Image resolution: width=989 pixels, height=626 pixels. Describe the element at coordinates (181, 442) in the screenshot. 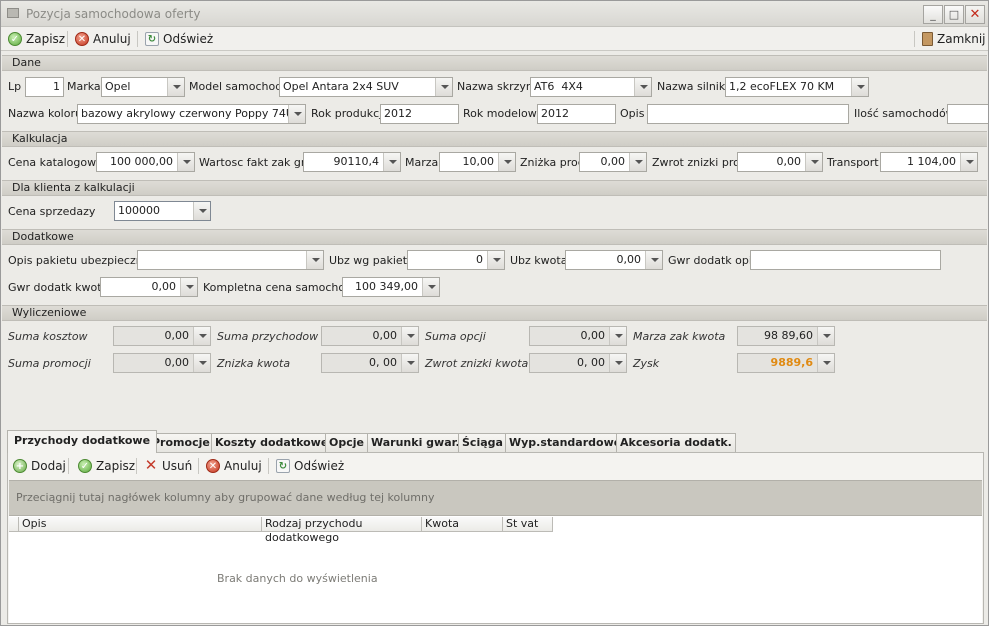

I see `tab-promocje: Promocje` at that location.